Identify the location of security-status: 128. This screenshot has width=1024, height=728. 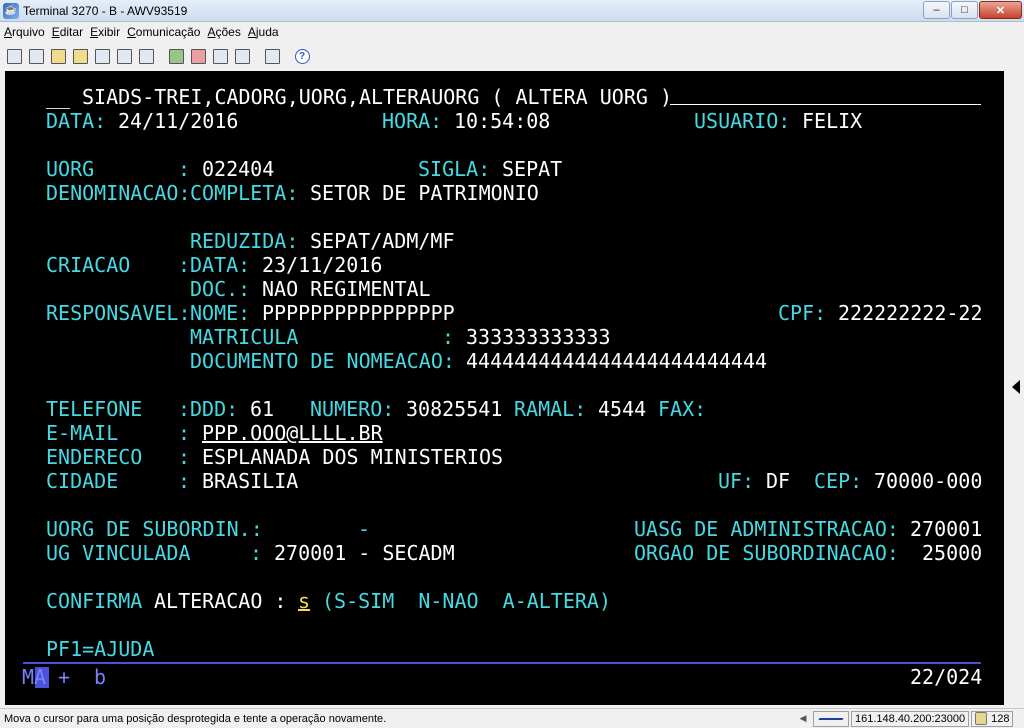
(992, 718).